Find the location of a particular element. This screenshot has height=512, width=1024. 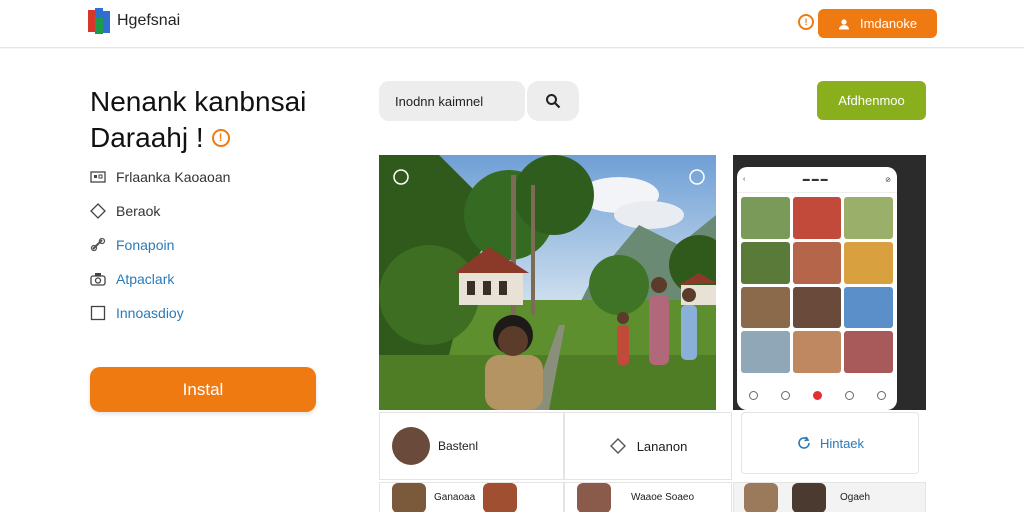

feature-label: Innoasdioy is located at coordinates (150, 313).